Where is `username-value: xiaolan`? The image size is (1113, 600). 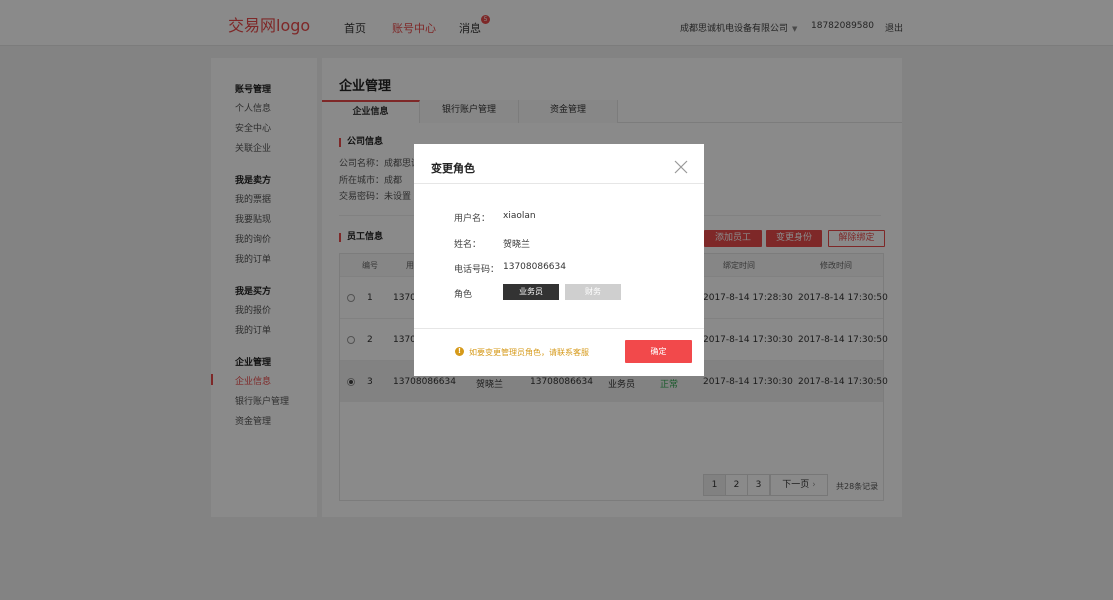 username-value: xiaolan is located at coordinates (519, 216).